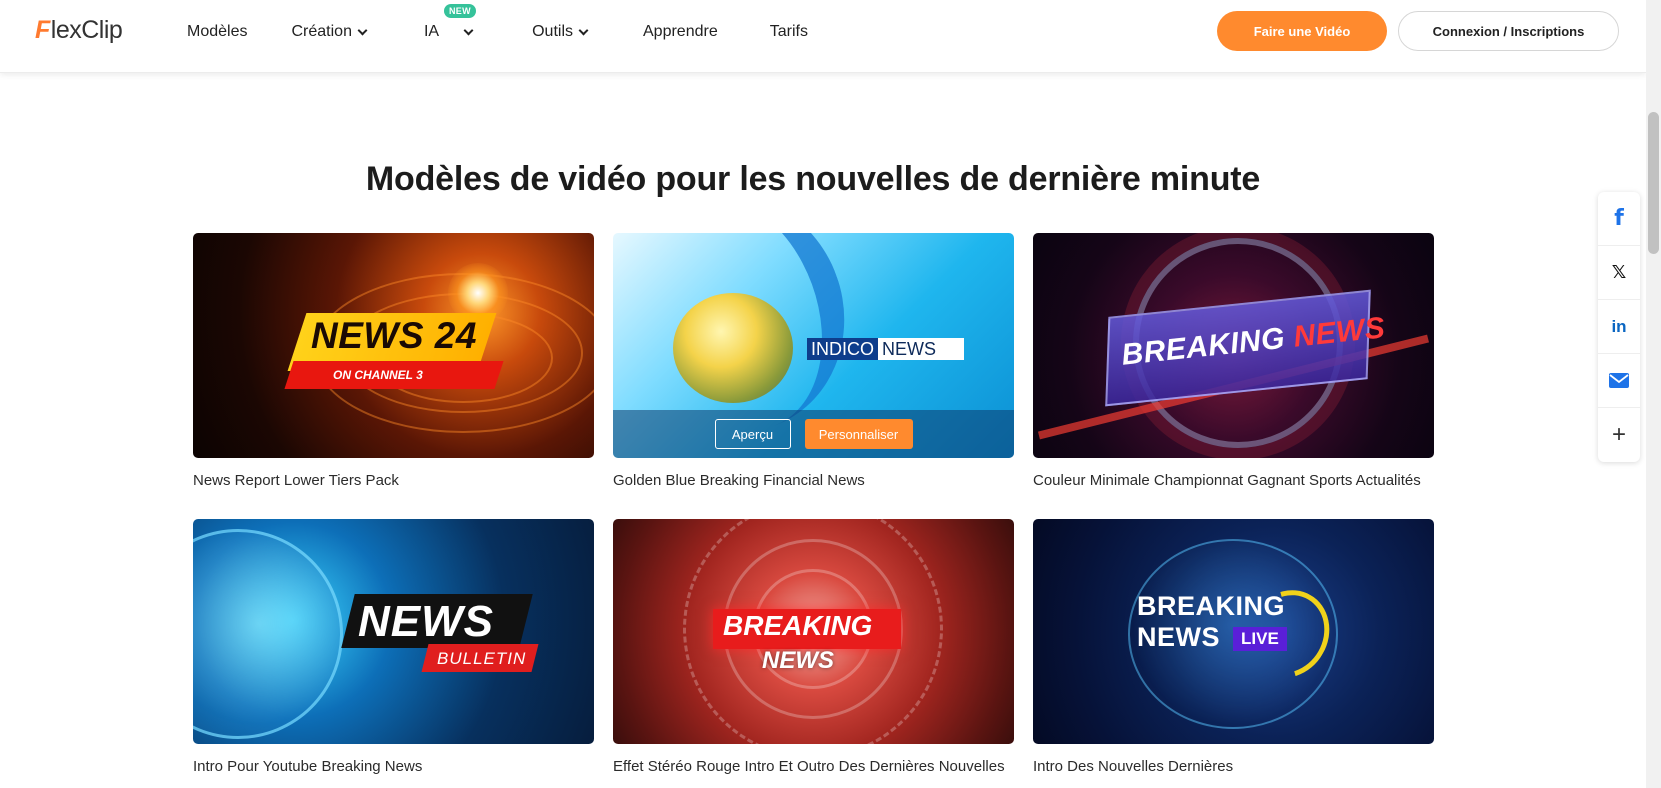 The height and width of the screenshot is (788, 1661). I want to click on preview-button: Aperçu, so click(752, 434).